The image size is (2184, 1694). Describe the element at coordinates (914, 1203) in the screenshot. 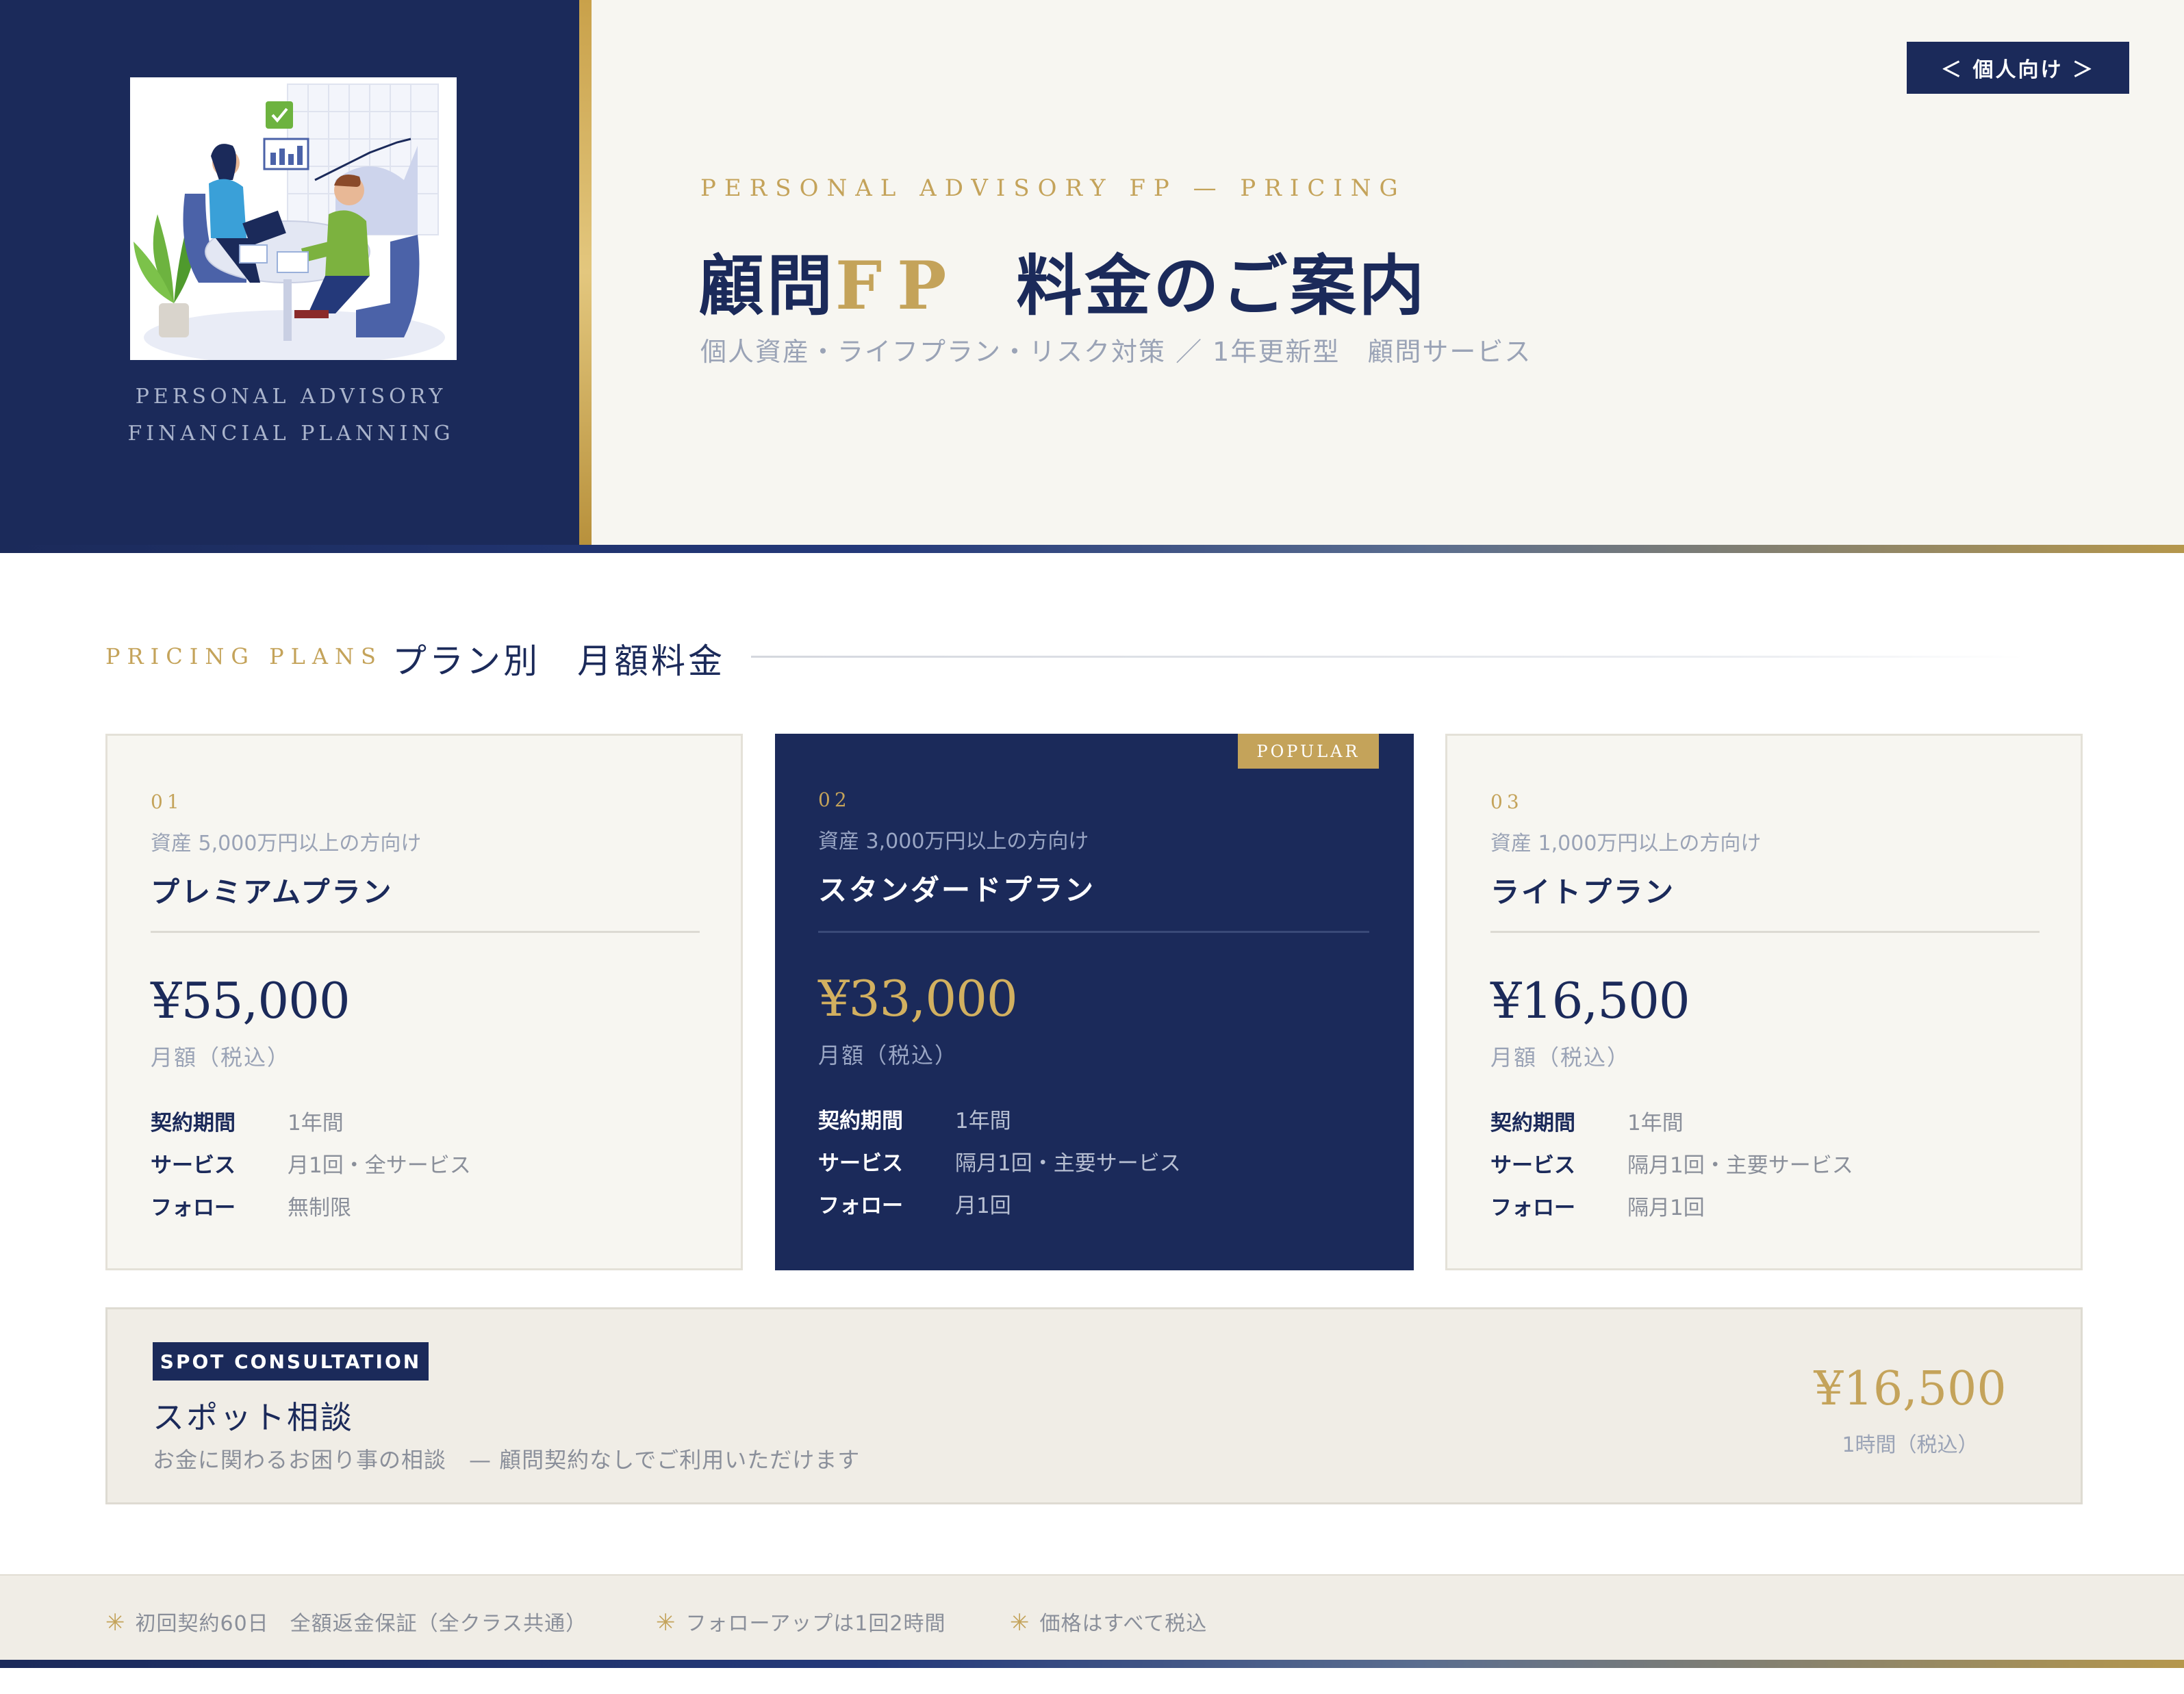

I see `plan-row-follow: フォロー 月1回` at that location.